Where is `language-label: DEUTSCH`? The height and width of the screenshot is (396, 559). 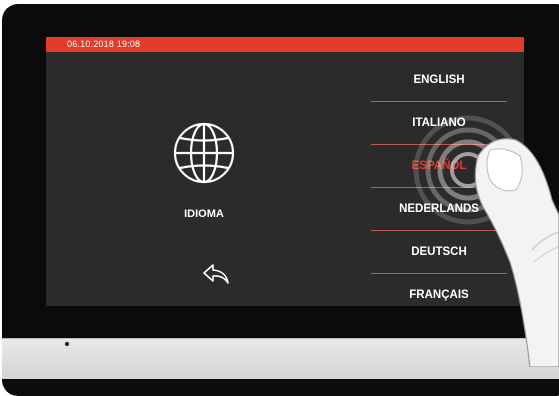
language-label: DEUTSCH is located at coordinates (439, 252).